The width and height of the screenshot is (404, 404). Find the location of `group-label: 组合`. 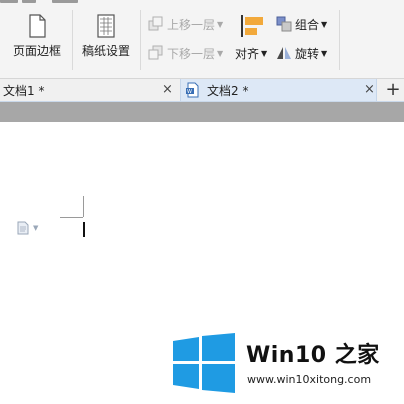

group-label: 组合 is located at coordinates (307, 24).